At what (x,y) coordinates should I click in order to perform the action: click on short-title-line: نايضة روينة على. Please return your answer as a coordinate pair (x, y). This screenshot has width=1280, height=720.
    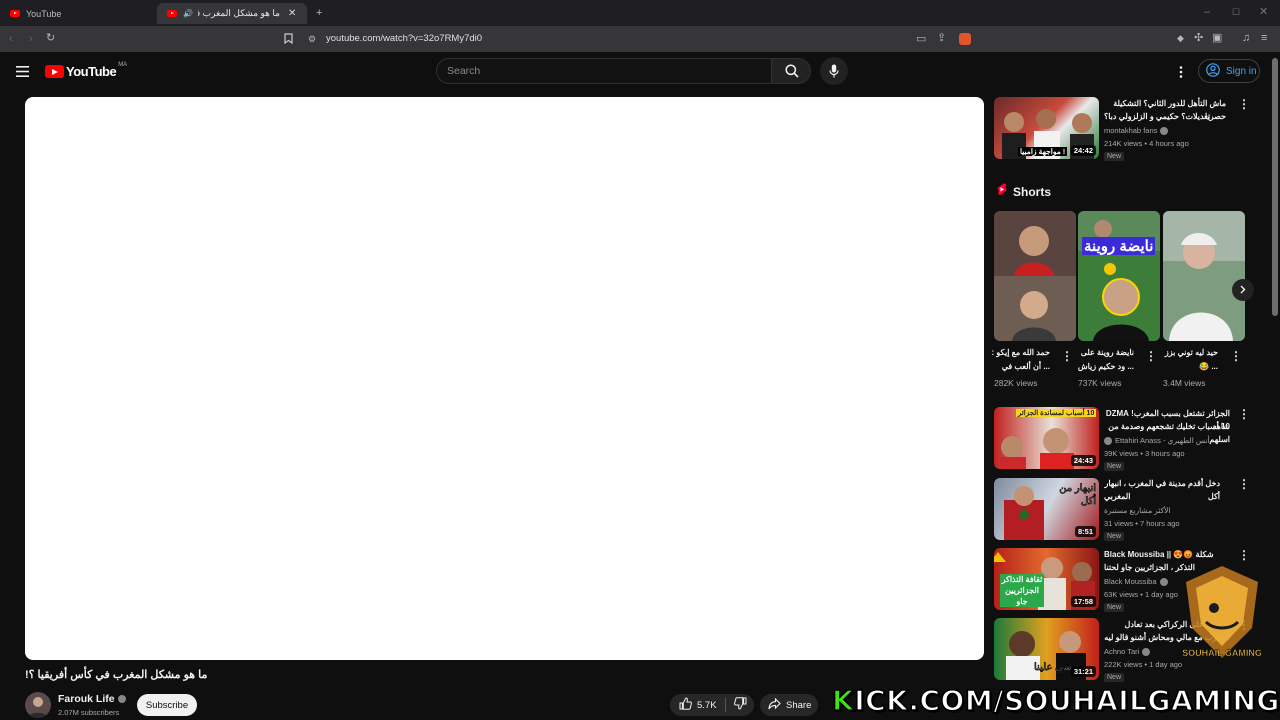
    Looking at the image, I should click on (1101, 352).